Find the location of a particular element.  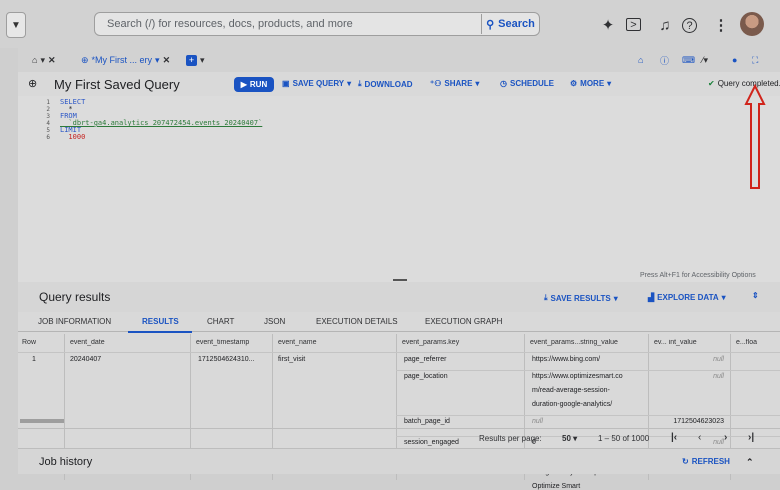

explore-data-button: ▟ EXPLORE DATA ▾ is located at coordinates (687, 297).